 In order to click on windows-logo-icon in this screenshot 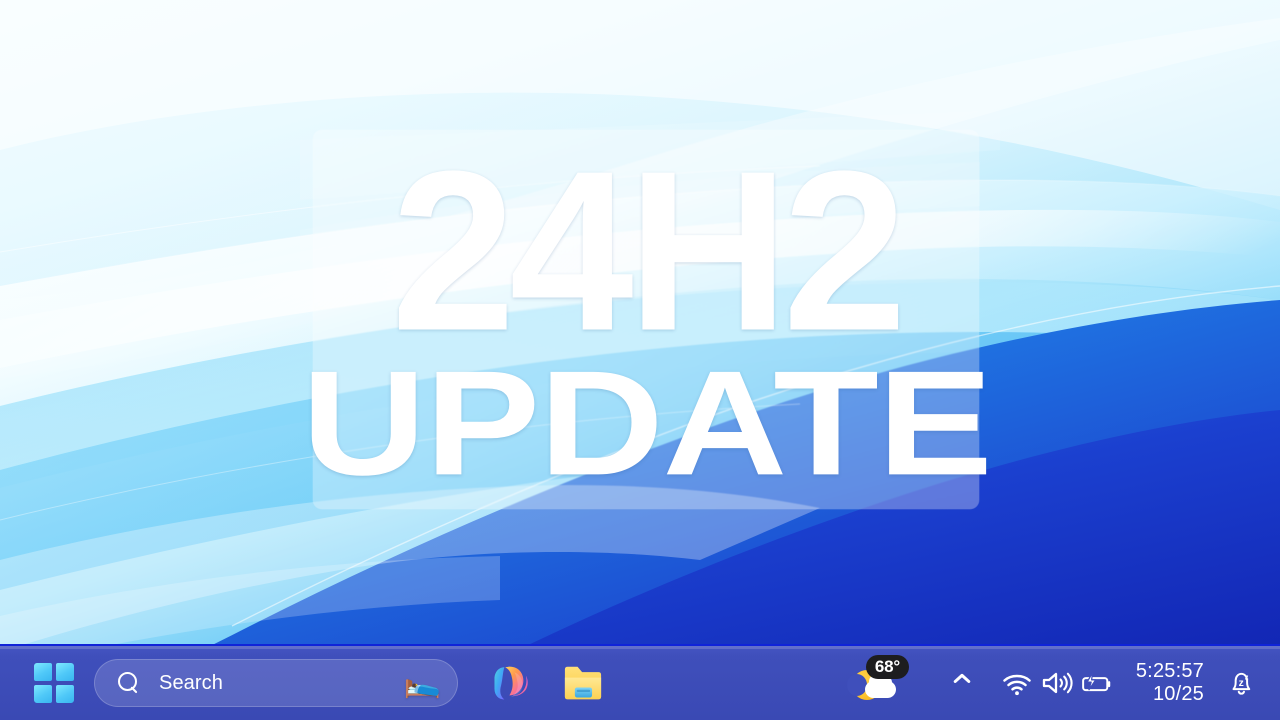, I will do `click(54, 683)`.